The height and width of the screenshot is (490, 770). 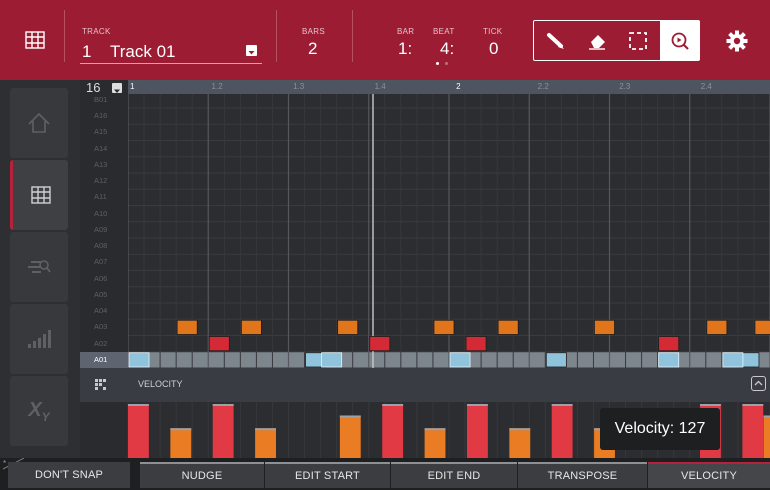 I want to click on velocity-bars-icon, so click(x=39, y=339).